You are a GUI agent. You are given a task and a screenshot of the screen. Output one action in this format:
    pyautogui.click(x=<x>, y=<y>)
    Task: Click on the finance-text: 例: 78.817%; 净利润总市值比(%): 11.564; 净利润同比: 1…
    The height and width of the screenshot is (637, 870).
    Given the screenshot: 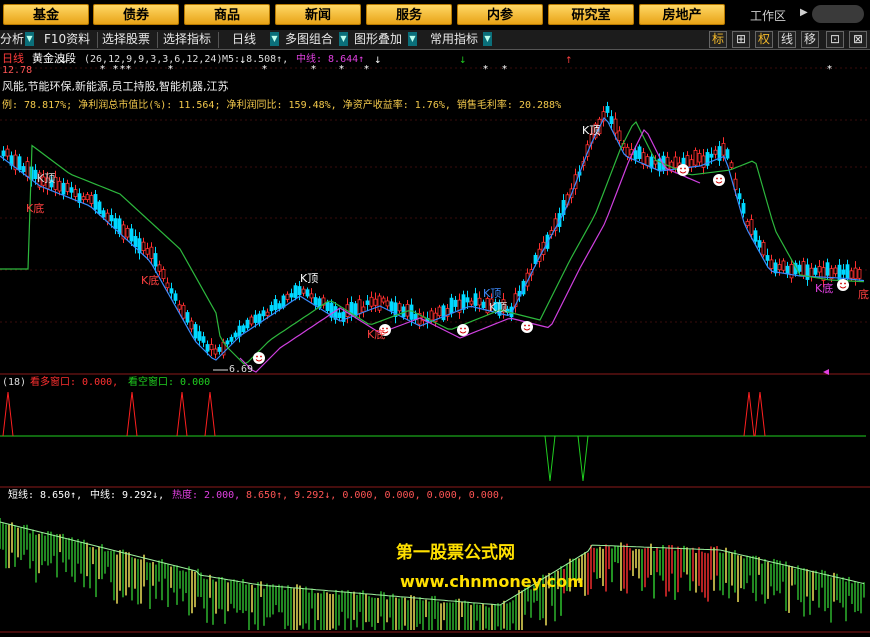 What is the action you would take?
    pyautogui.click(x=282, y=105)
    